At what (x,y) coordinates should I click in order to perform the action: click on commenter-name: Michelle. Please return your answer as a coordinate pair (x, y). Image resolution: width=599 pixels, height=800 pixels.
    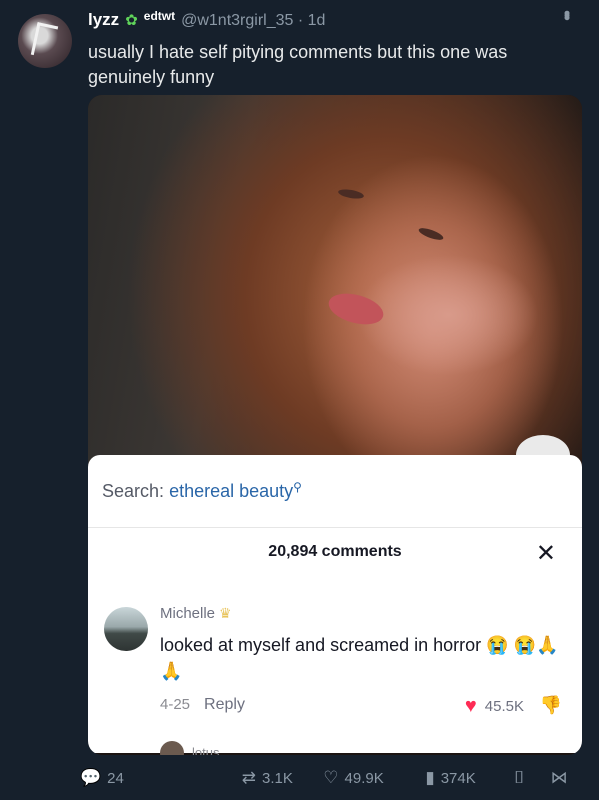
    Looking at the image, I should click on (187, 613).